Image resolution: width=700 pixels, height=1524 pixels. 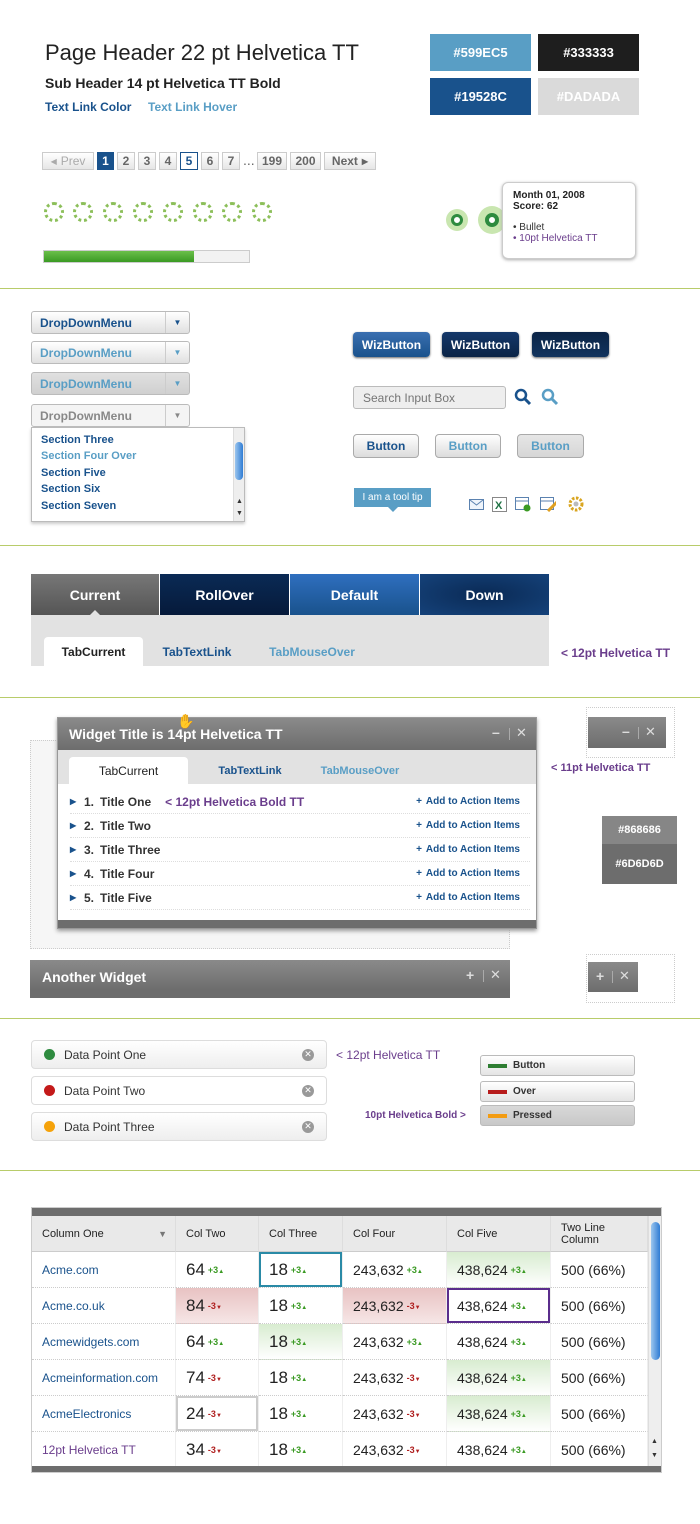 I want to click on legend-button-pressed: Pressed, so click(x=557, y=1115).